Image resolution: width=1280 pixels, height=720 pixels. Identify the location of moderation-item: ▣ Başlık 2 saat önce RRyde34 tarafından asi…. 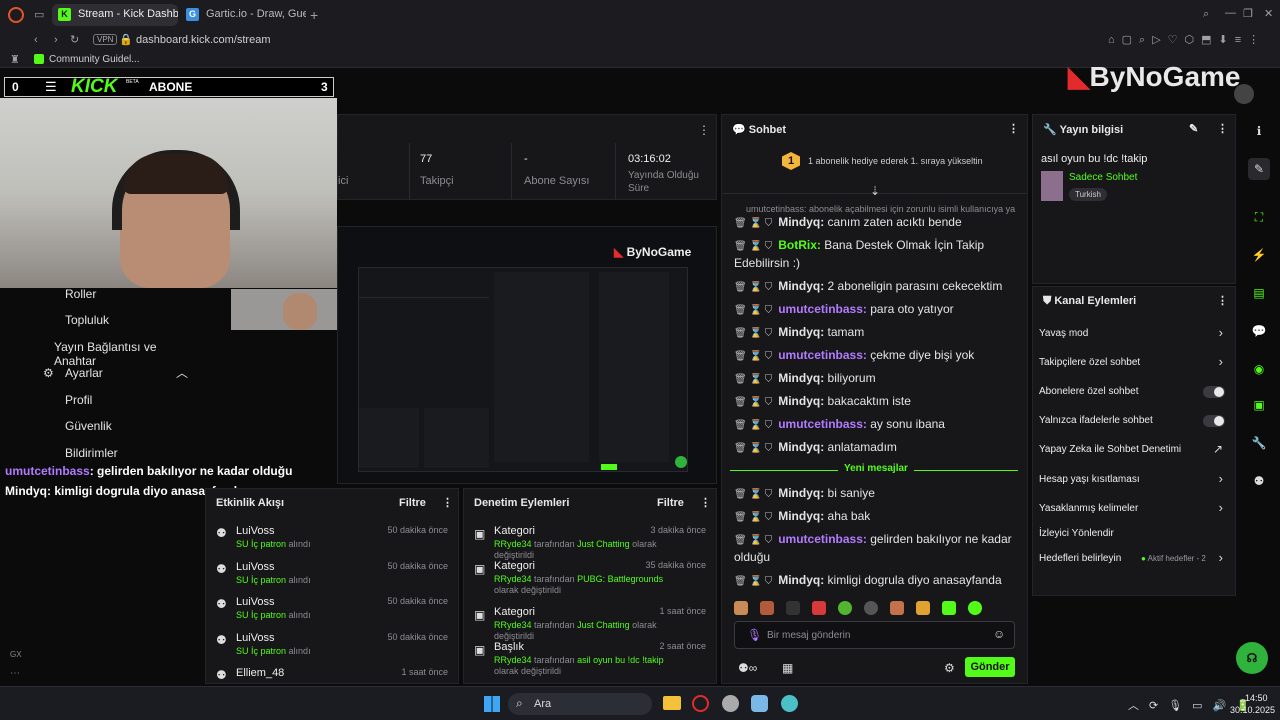
(590, 659).